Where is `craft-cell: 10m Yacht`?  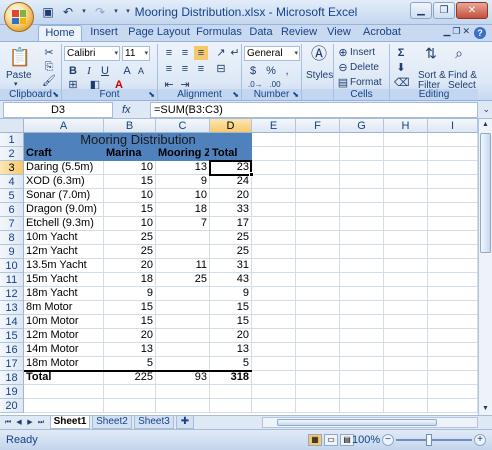 craft-cell: 10m Yacht is located at coordinates (64, 238).